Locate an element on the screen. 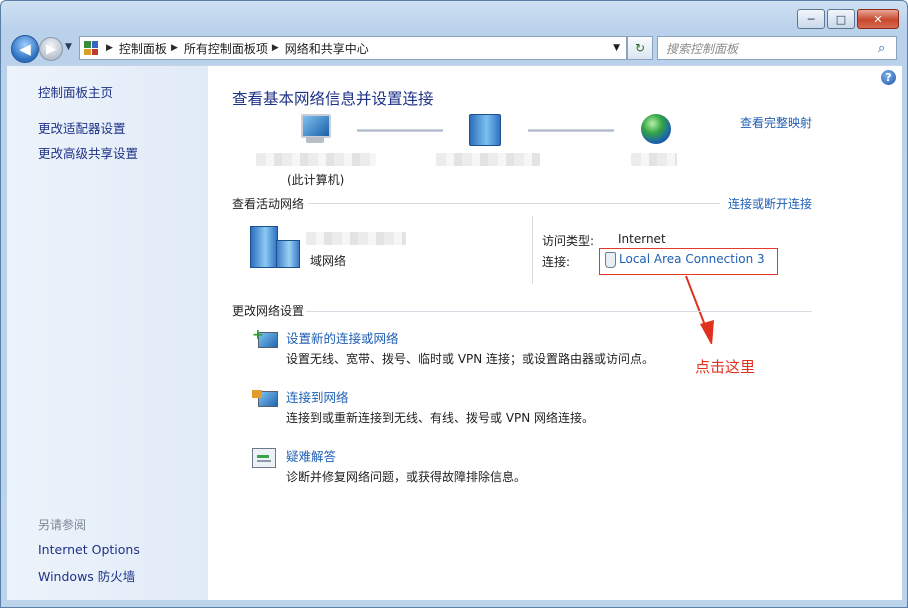  troubleshoot-icon is located at coordinates (263, 457).